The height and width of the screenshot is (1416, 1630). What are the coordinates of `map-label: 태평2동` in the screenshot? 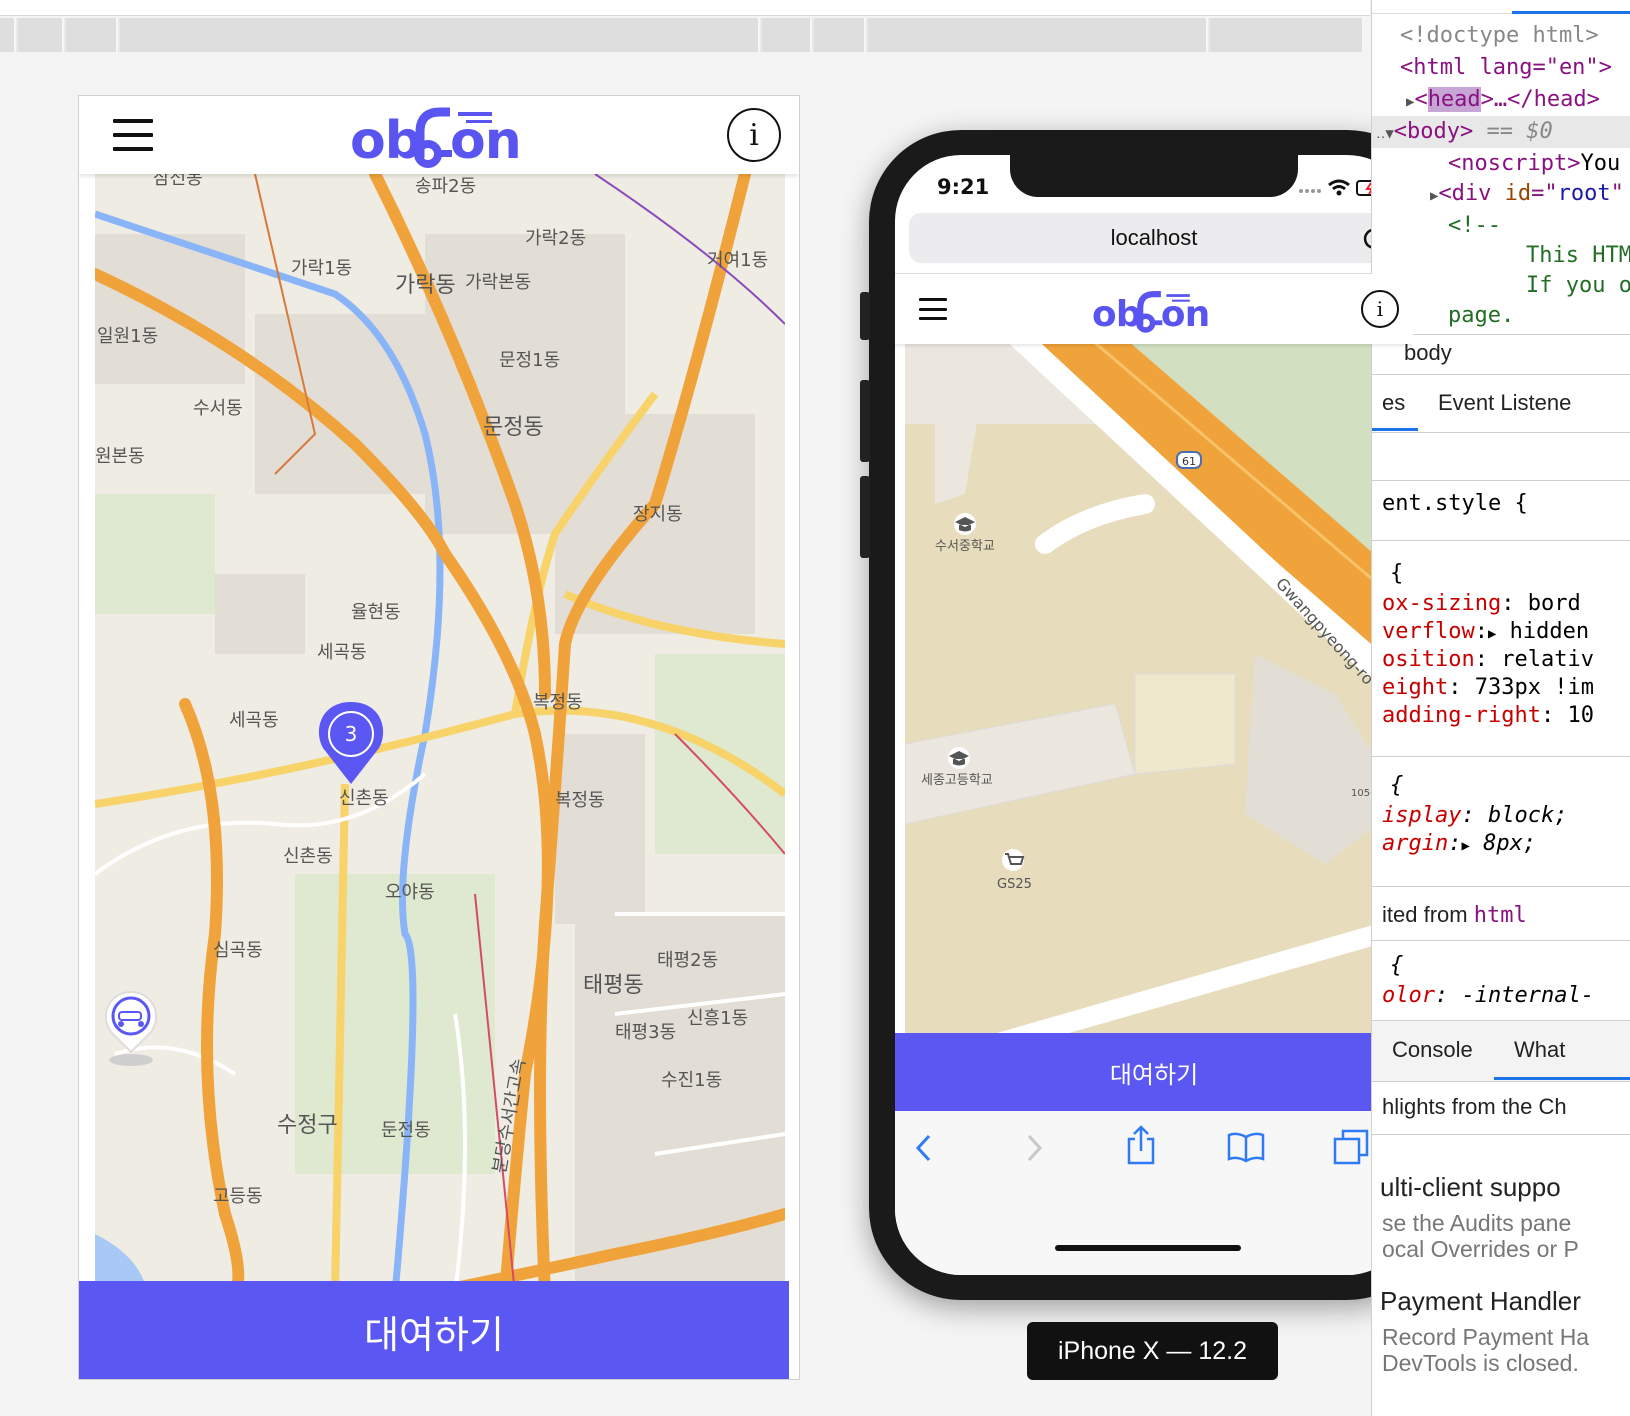 It's located at (687, 960).